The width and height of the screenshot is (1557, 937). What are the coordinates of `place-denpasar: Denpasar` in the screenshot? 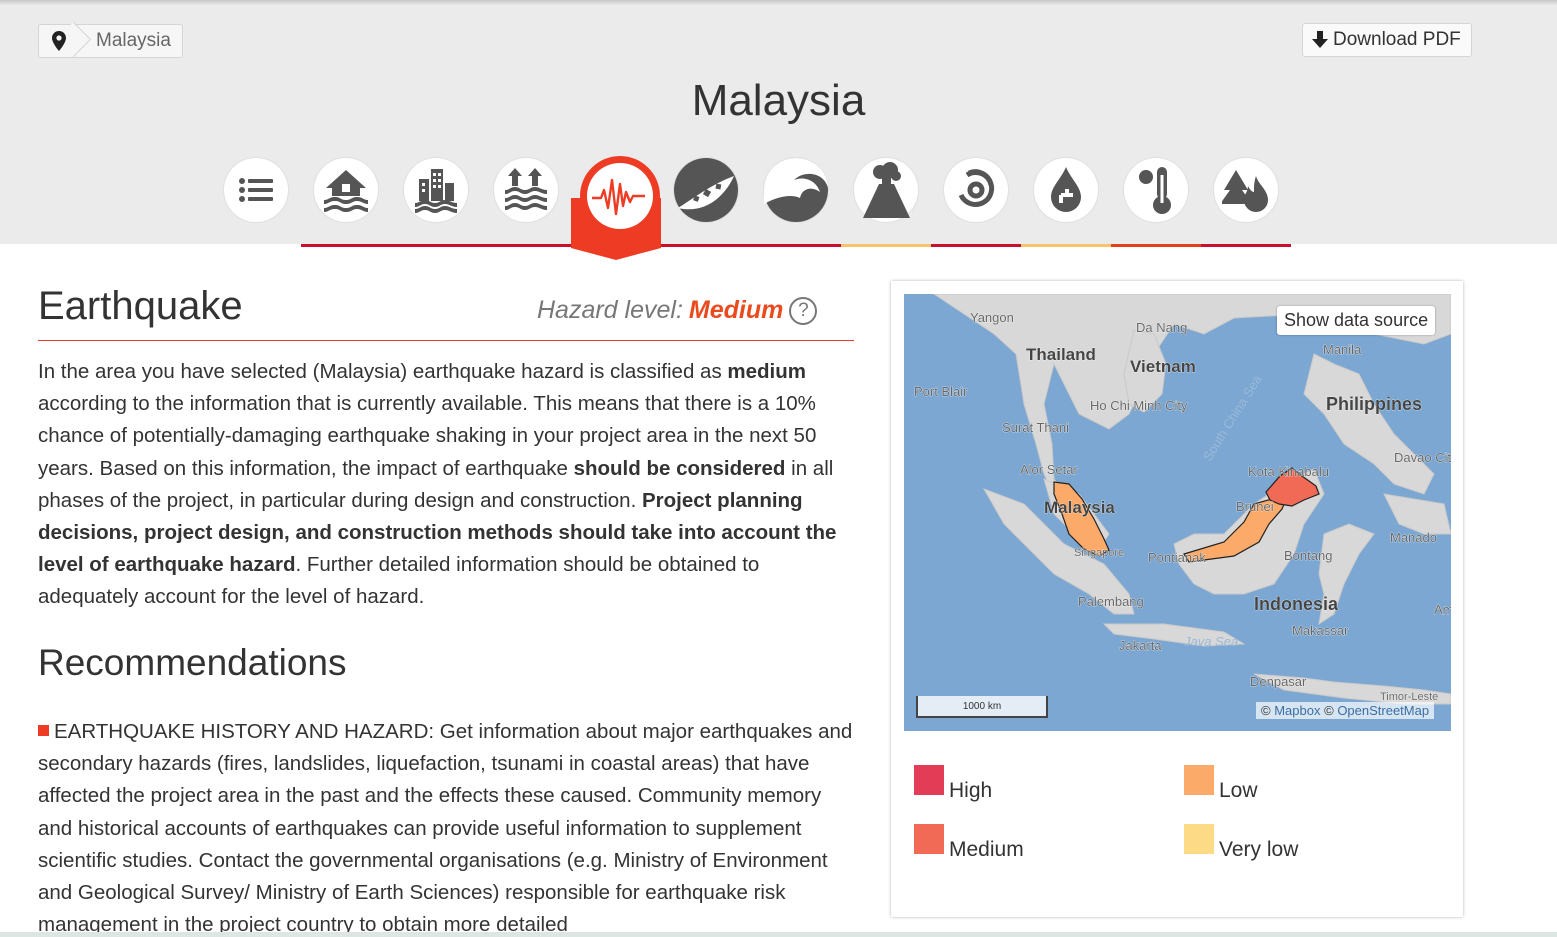 It's located at (1278, 681).